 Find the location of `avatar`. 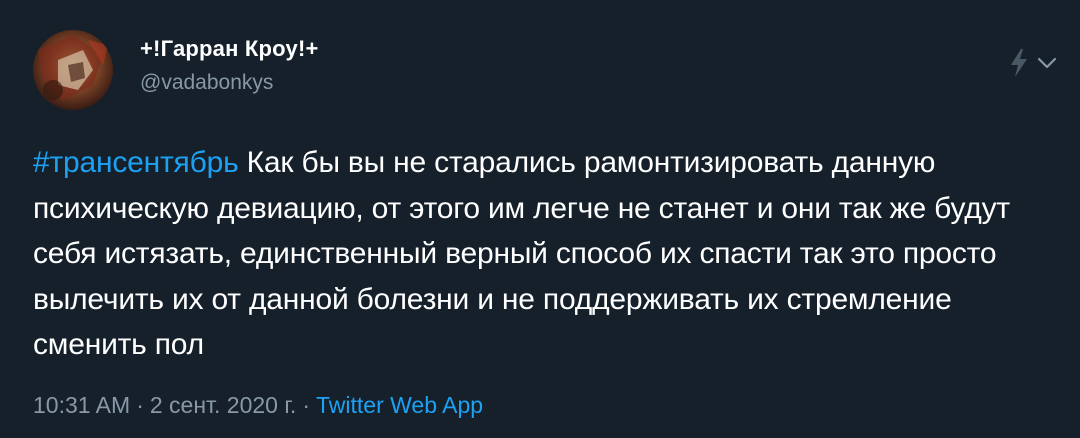

avatar is located at coordinates (73, 70).